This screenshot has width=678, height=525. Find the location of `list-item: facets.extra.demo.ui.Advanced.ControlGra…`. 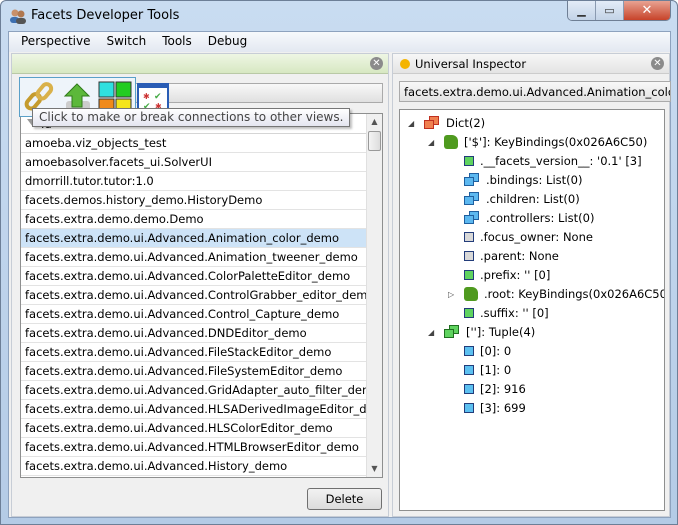

list-item: facets.extra.demo.ui.Advanced.ControlGra… is located at coordinates (194, 295).